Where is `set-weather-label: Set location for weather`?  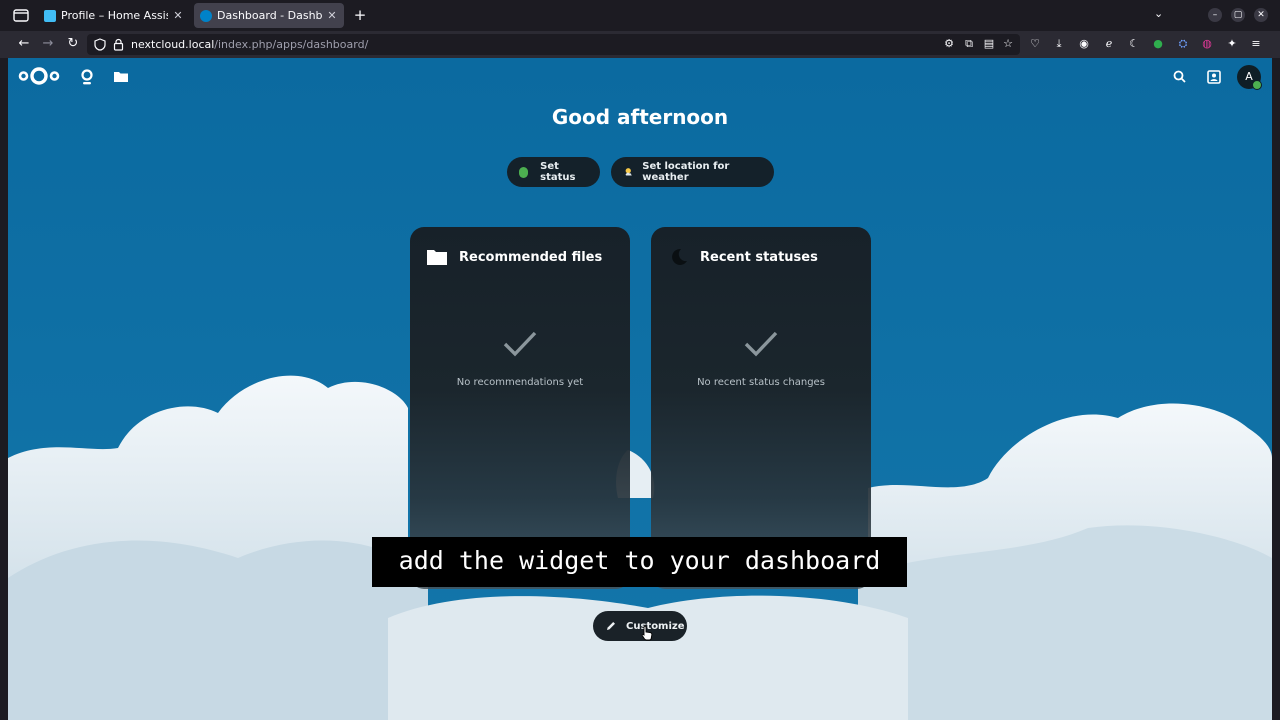
set-weather-label: Set location for weather is located at coordinates (686, 172).